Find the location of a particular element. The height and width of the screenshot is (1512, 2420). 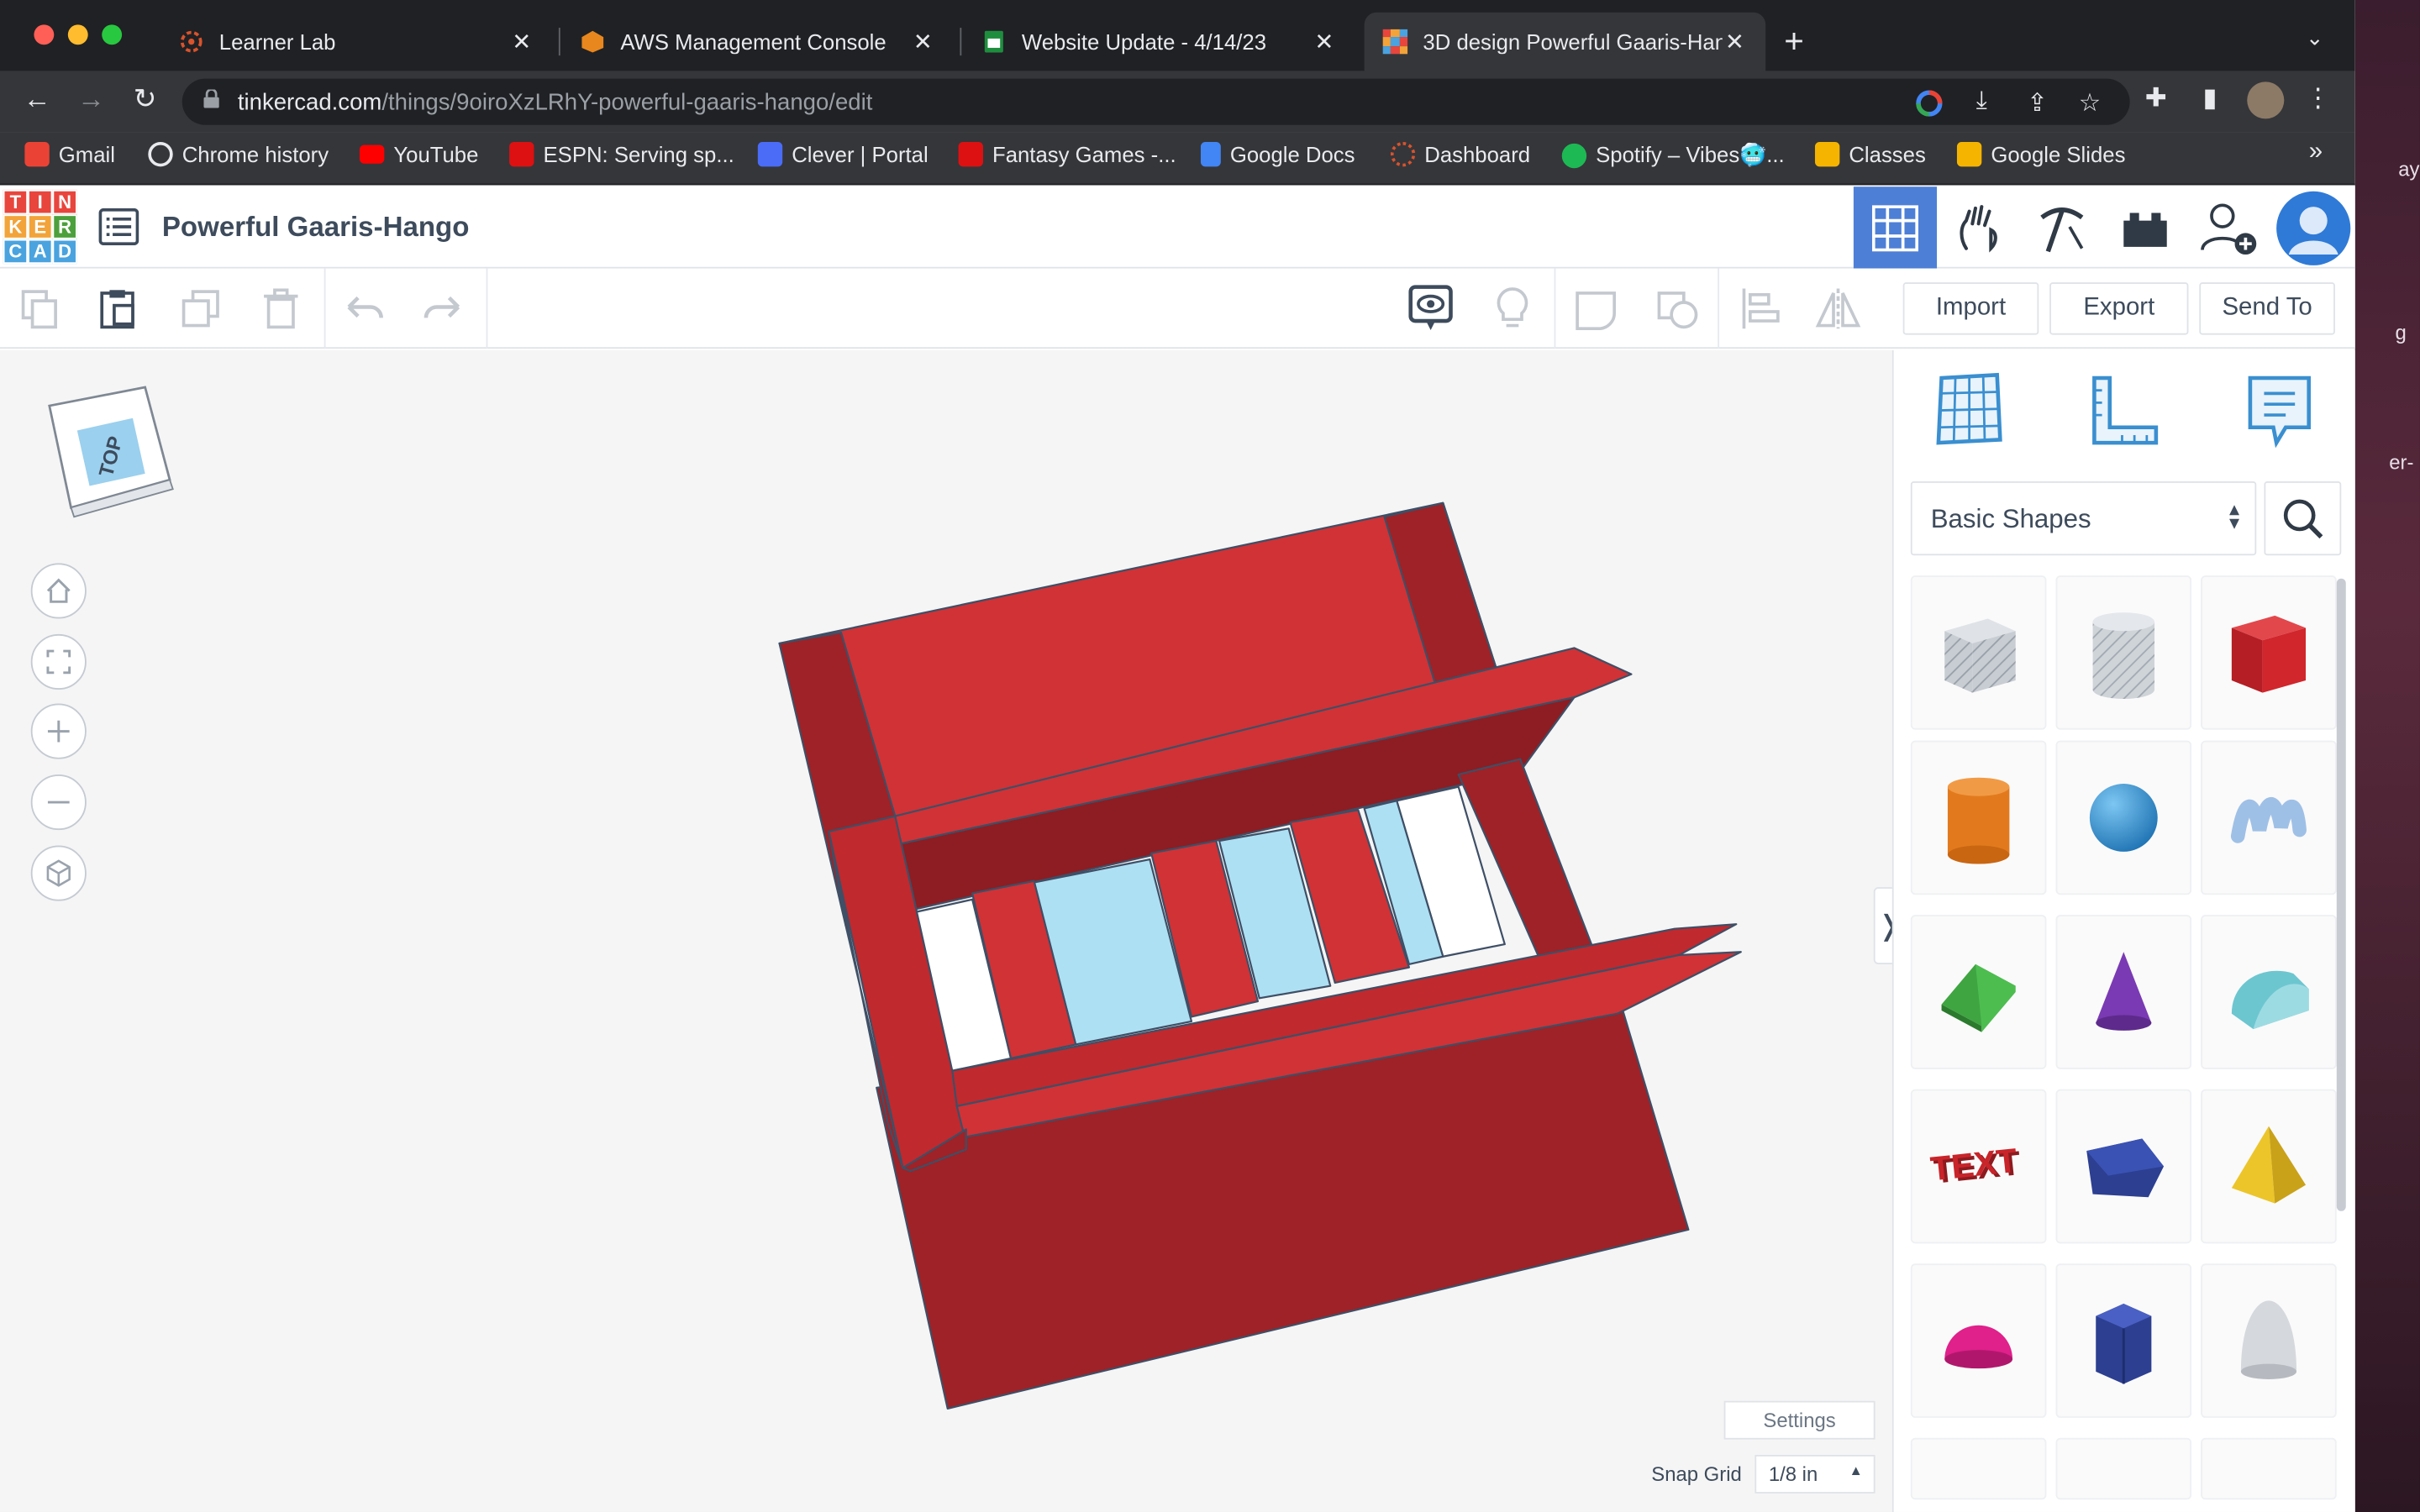

design-list-icon is located at coordinates (118, 226).